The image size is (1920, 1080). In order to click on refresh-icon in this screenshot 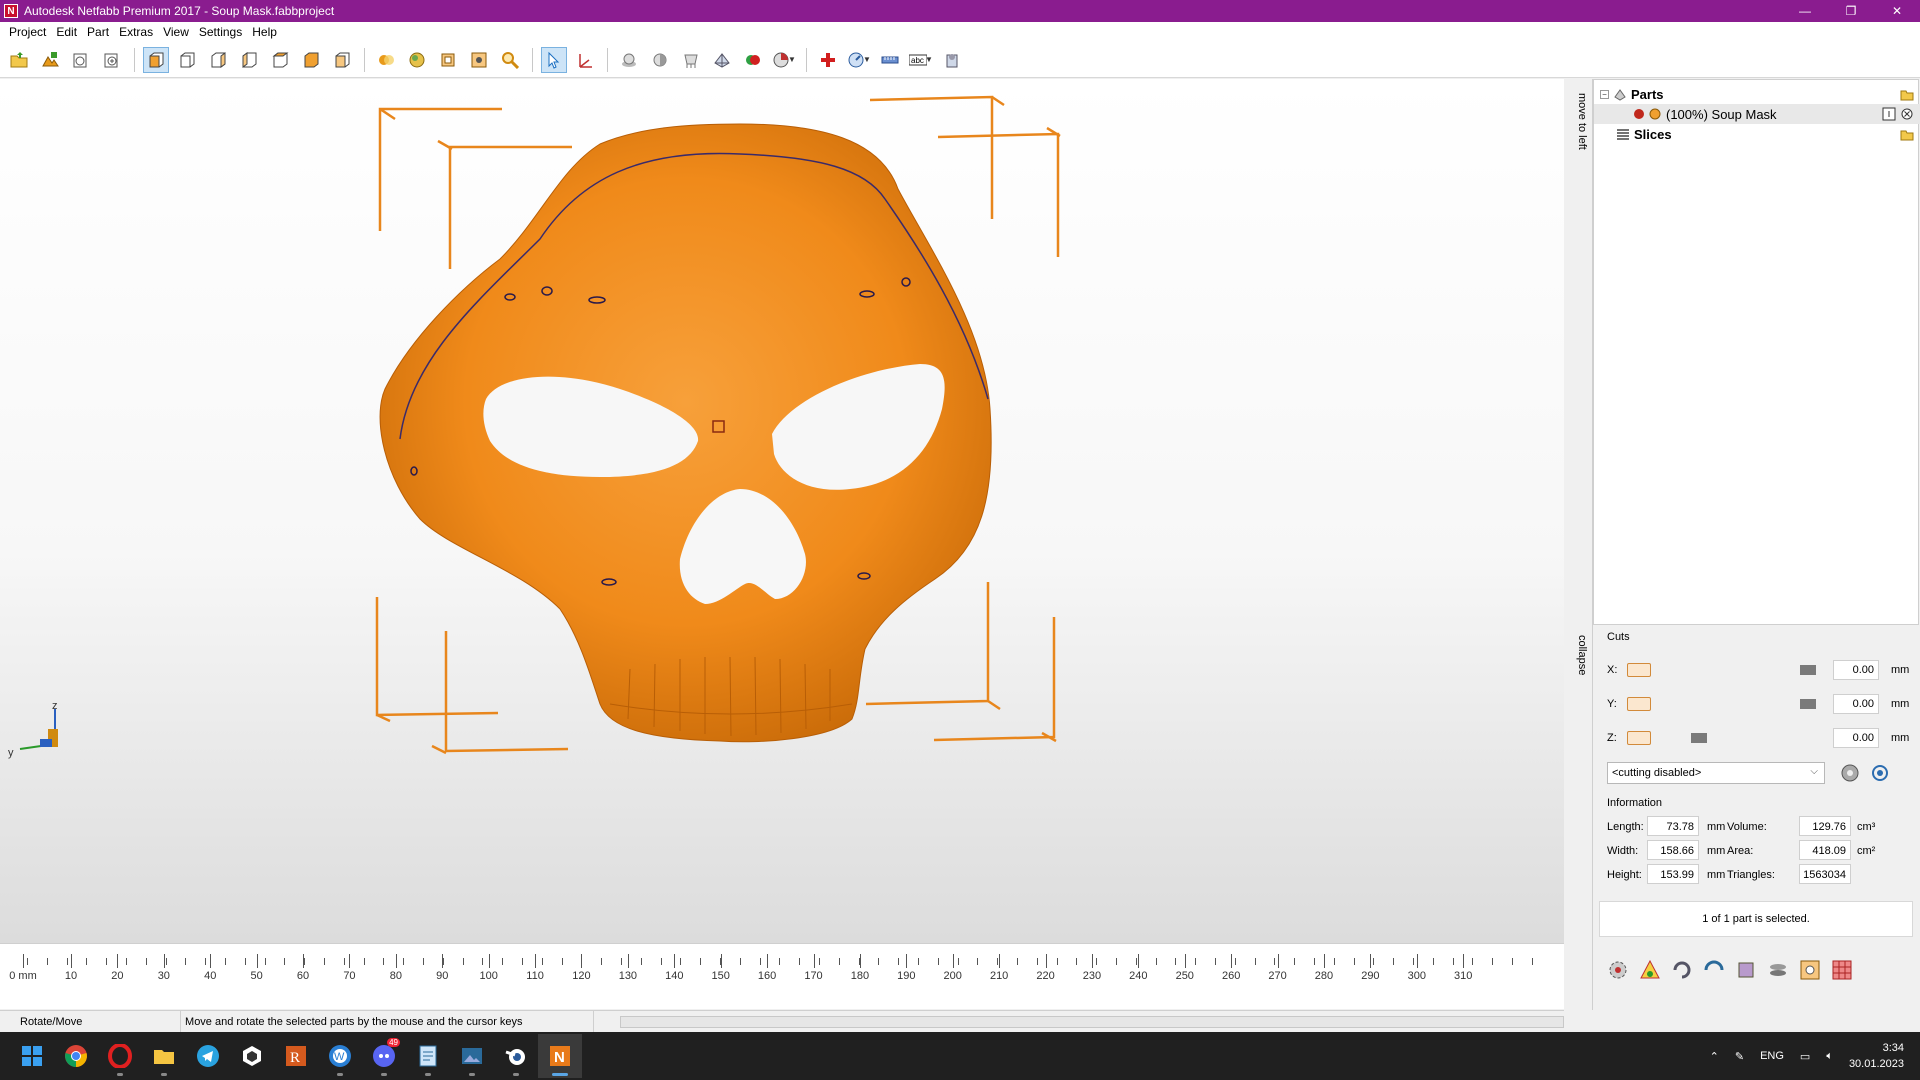, I will do `click(1880, 773)`.